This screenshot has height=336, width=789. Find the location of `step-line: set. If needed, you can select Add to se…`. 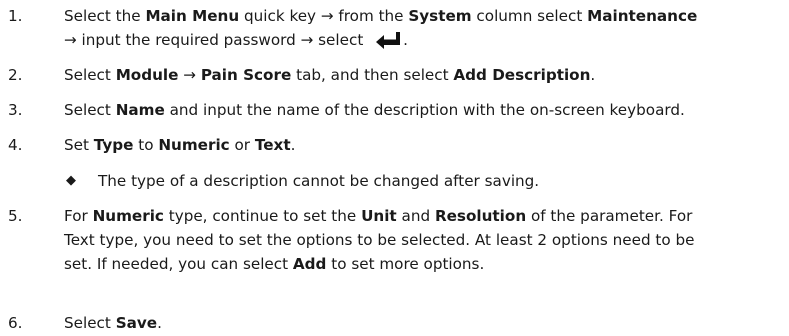

step-line: set. If needed, you can select Add to se… is located at coordinates (425, 264).